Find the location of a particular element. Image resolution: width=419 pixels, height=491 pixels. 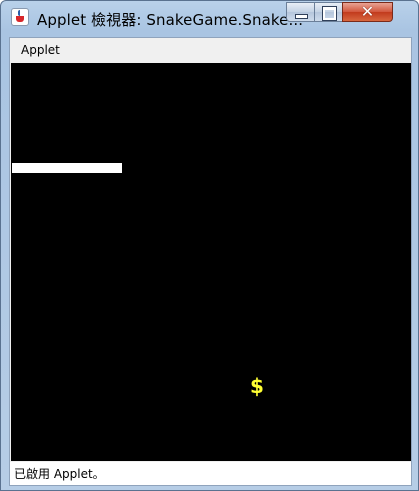

close-icon: ✕ is located at coordinates (367, 11).